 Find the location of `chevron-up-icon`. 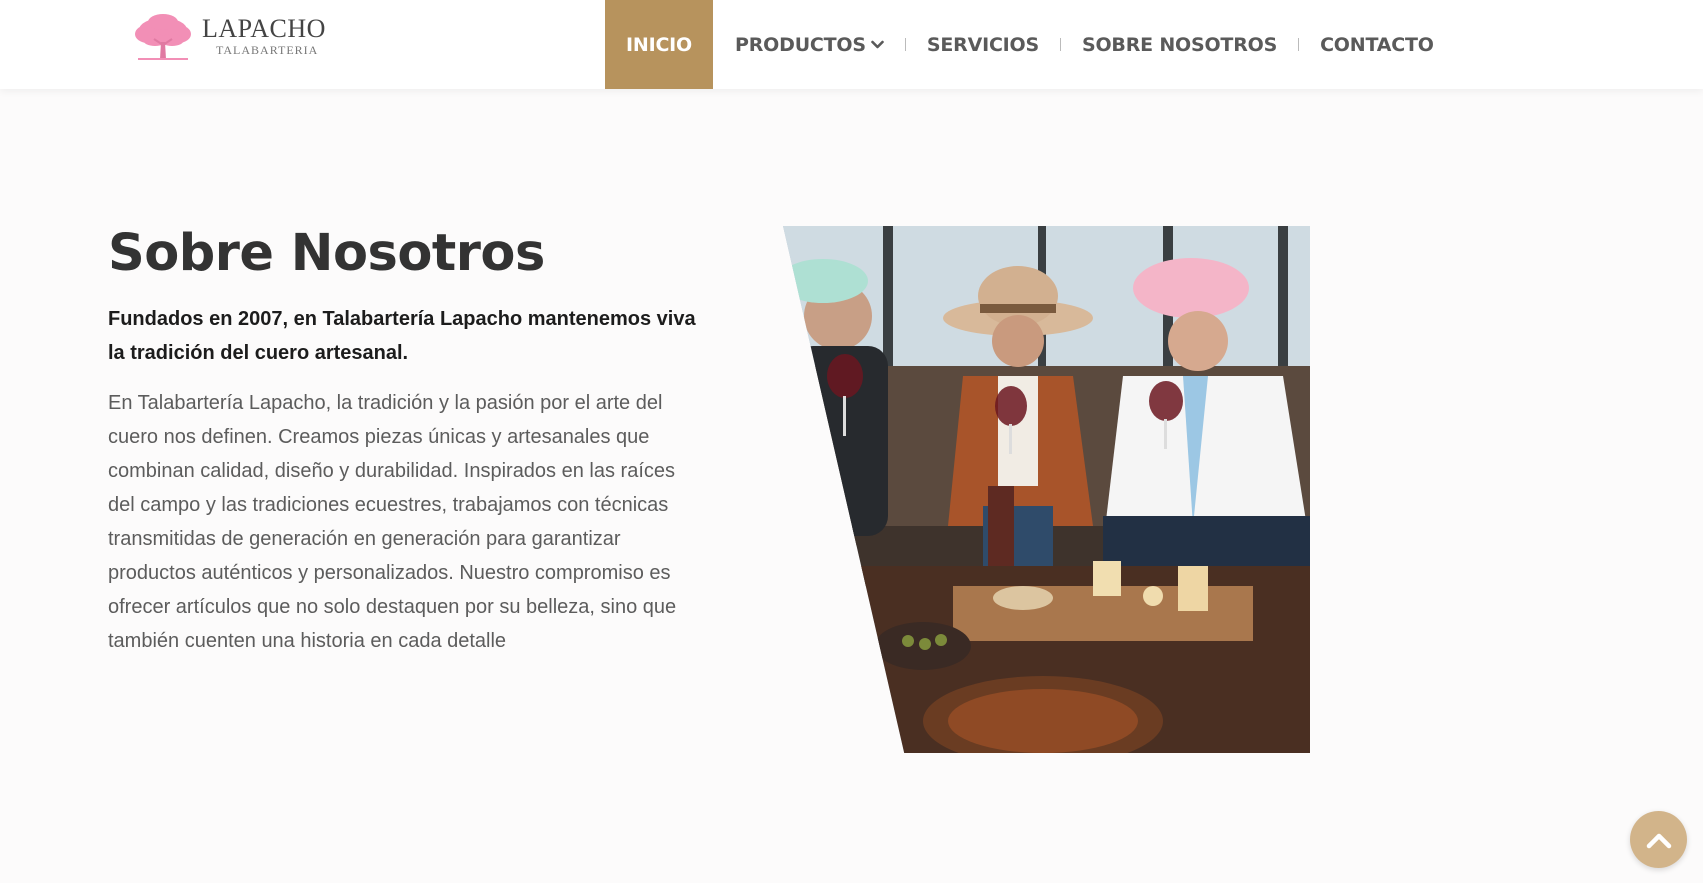

chevron-up-icon is located at coordinates (1658, 840).